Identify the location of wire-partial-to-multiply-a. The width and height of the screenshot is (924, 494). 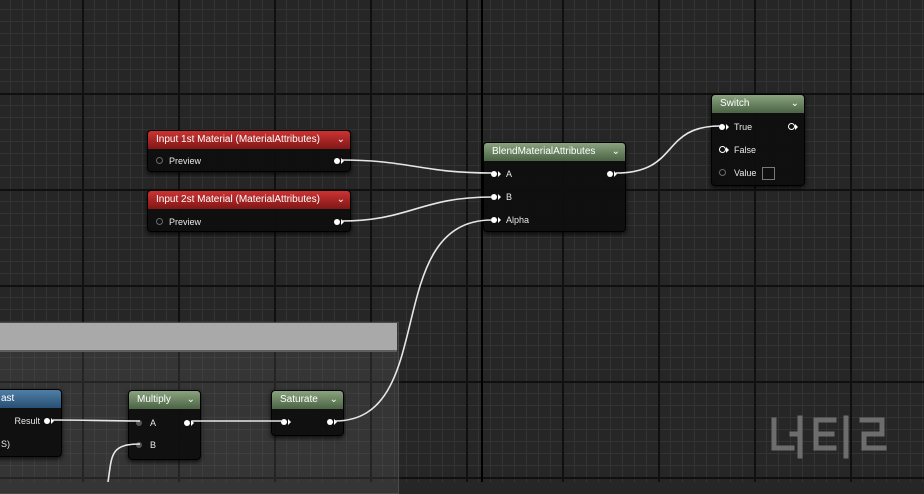
(96, 420).